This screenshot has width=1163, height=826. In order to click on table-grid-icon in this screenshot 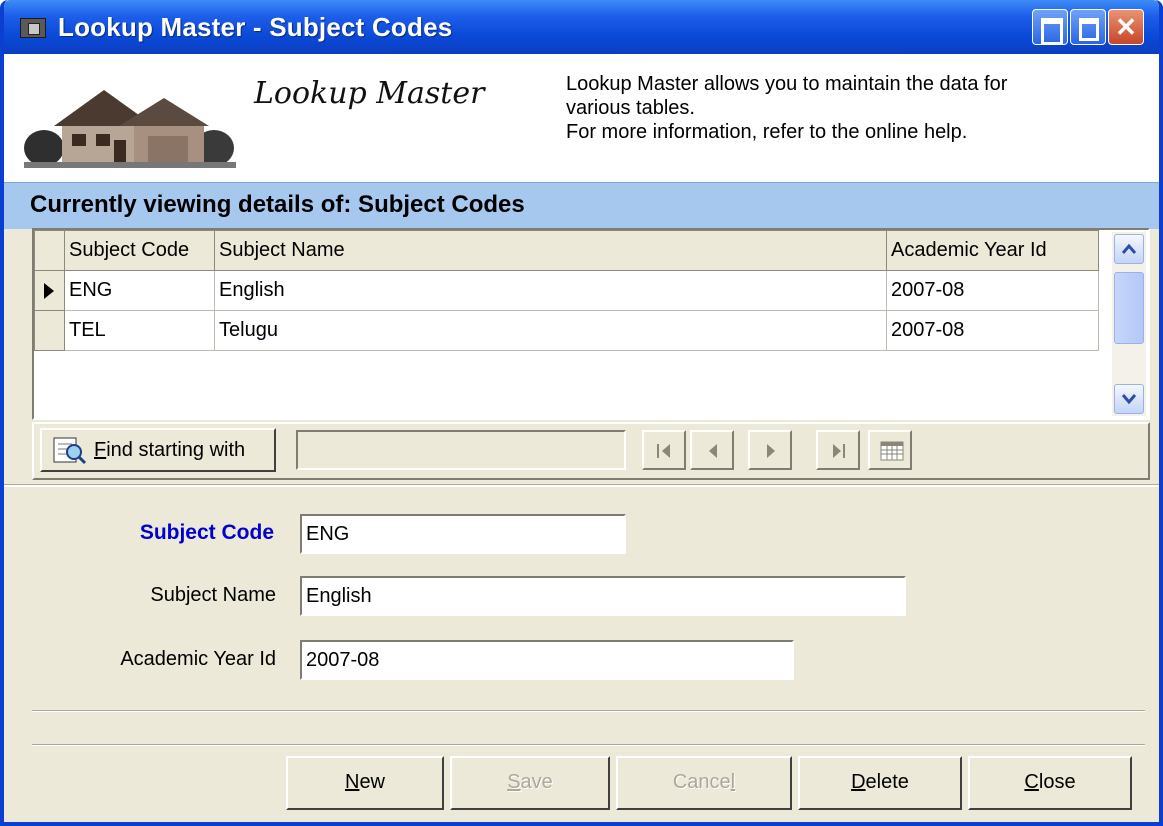, I will do `click(892, 451)`.